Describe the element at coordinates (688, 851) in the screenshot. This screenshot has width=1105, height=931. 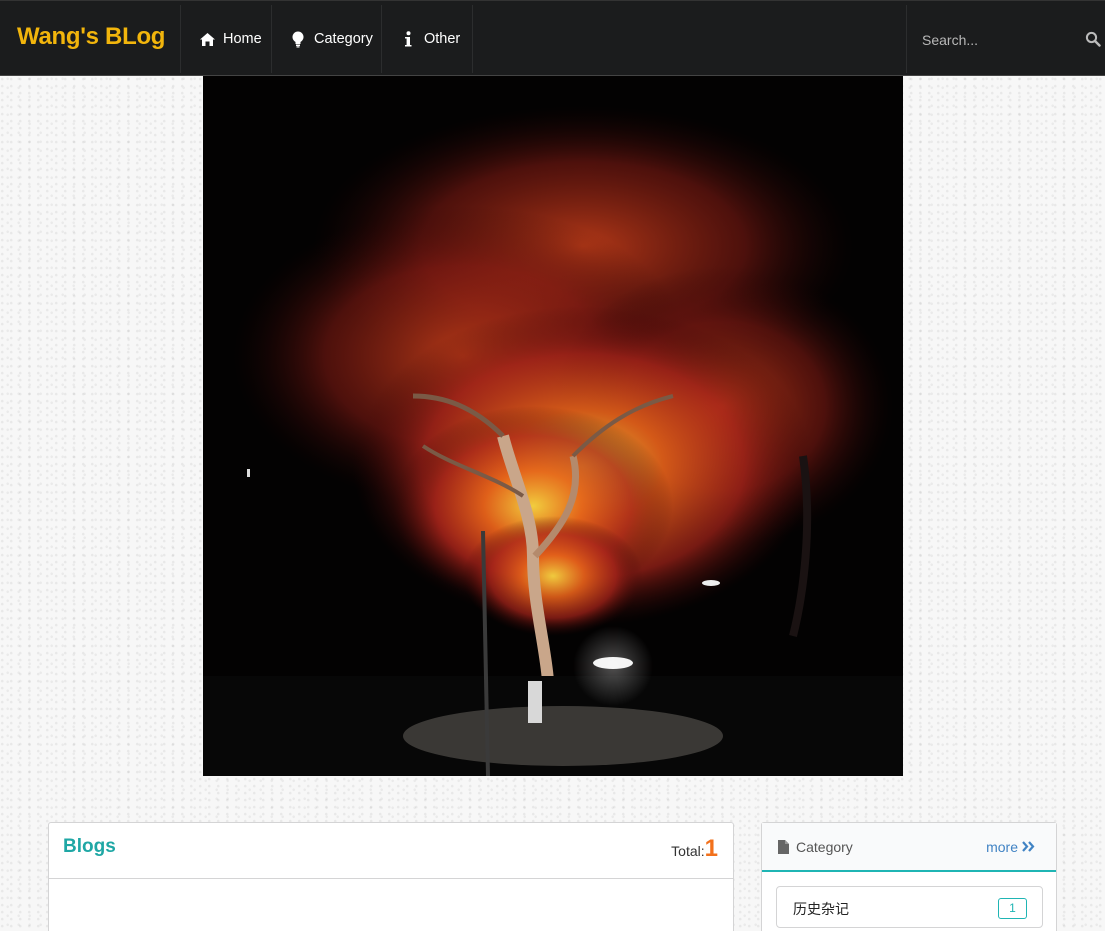
I see `total-label: Total:` at that location.